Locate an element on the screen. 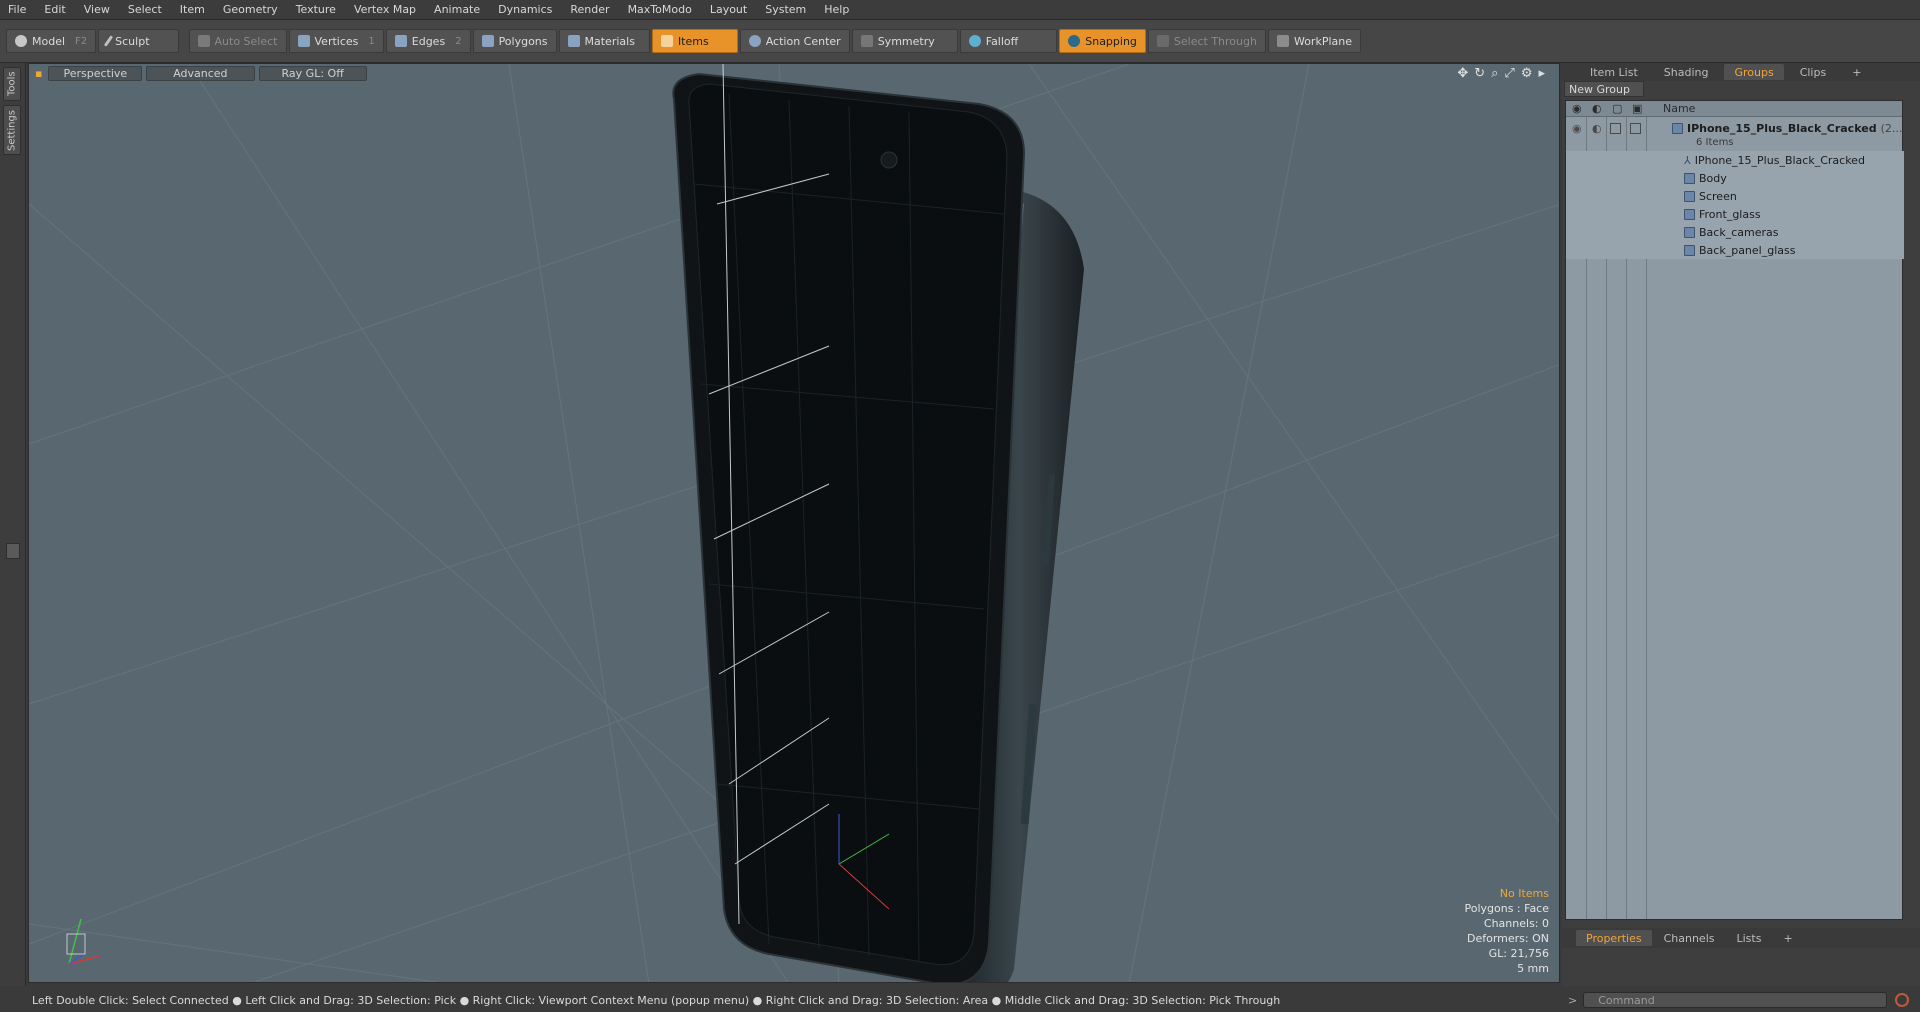 The height and width of the screenshot is (1012, 1920). menu-maxtomodo: MaxToModo is located at coordinates (660, 9).